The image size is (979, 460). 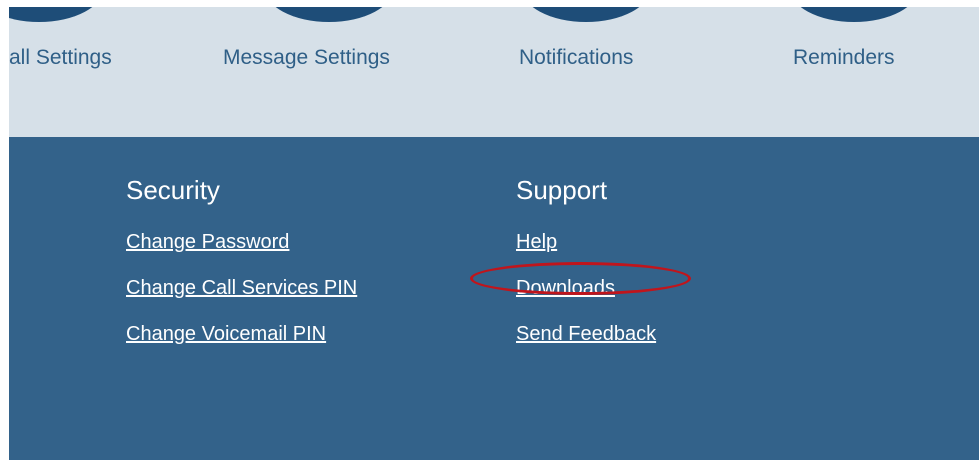 What do you see at coordinates (586, 288) in the screenshot?
I see `downloads-link: Downloads` at bounding box center [586, 288].